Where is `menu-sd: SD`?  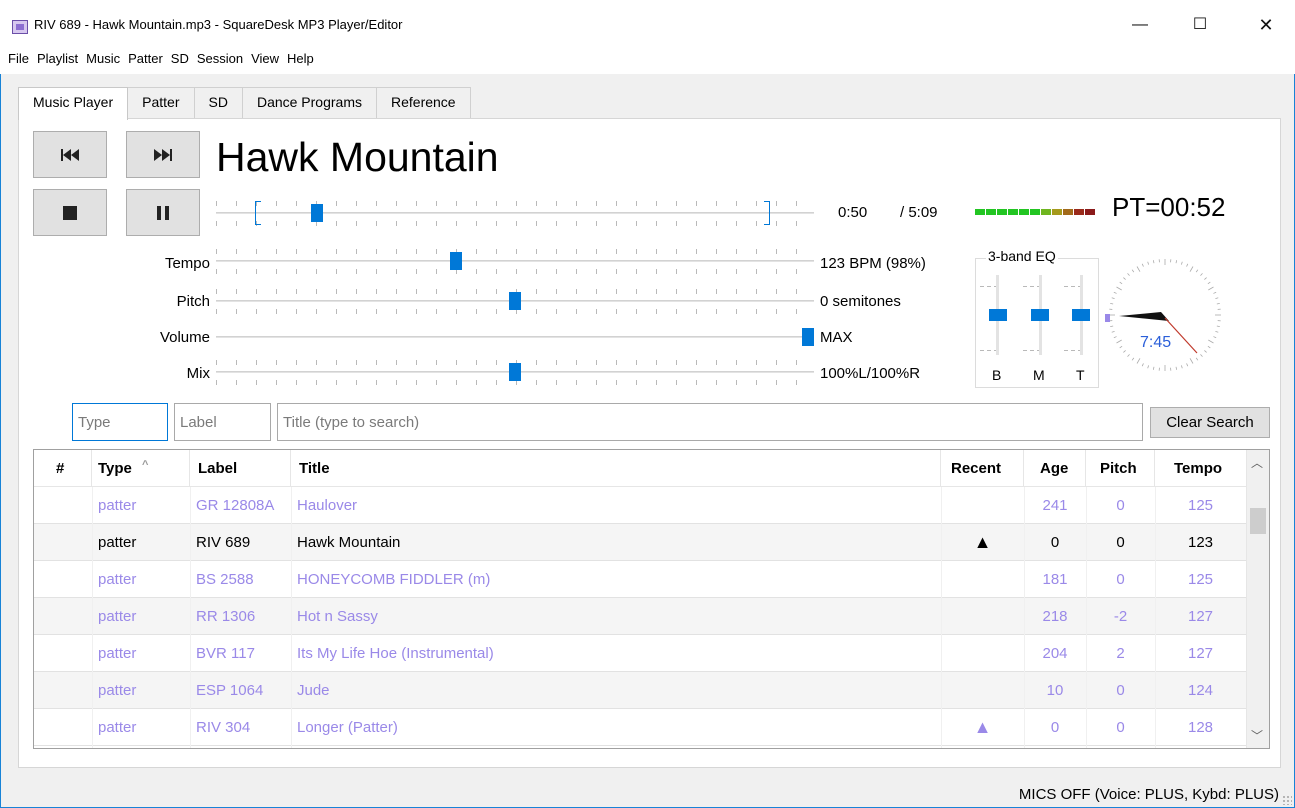
menu-sd: SD is located at coordinates (180, 61).